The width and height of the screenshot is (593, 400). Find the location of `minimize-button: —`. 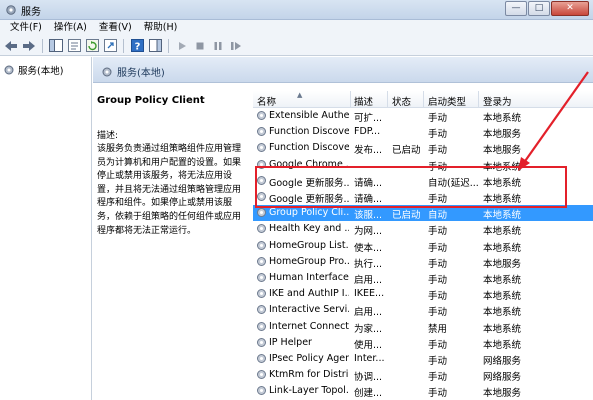

minimize-button: — is located at coordinates (516, 8).